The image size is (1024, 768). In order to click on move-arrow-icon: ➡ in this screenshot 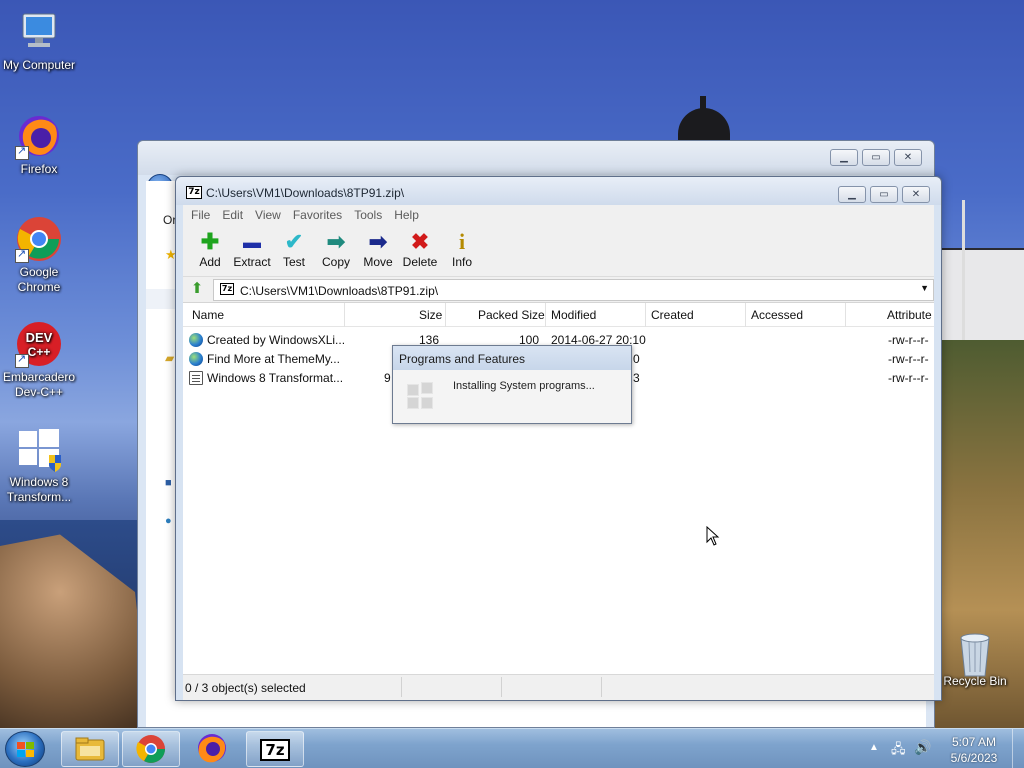, I will do `click(378, 241)`.